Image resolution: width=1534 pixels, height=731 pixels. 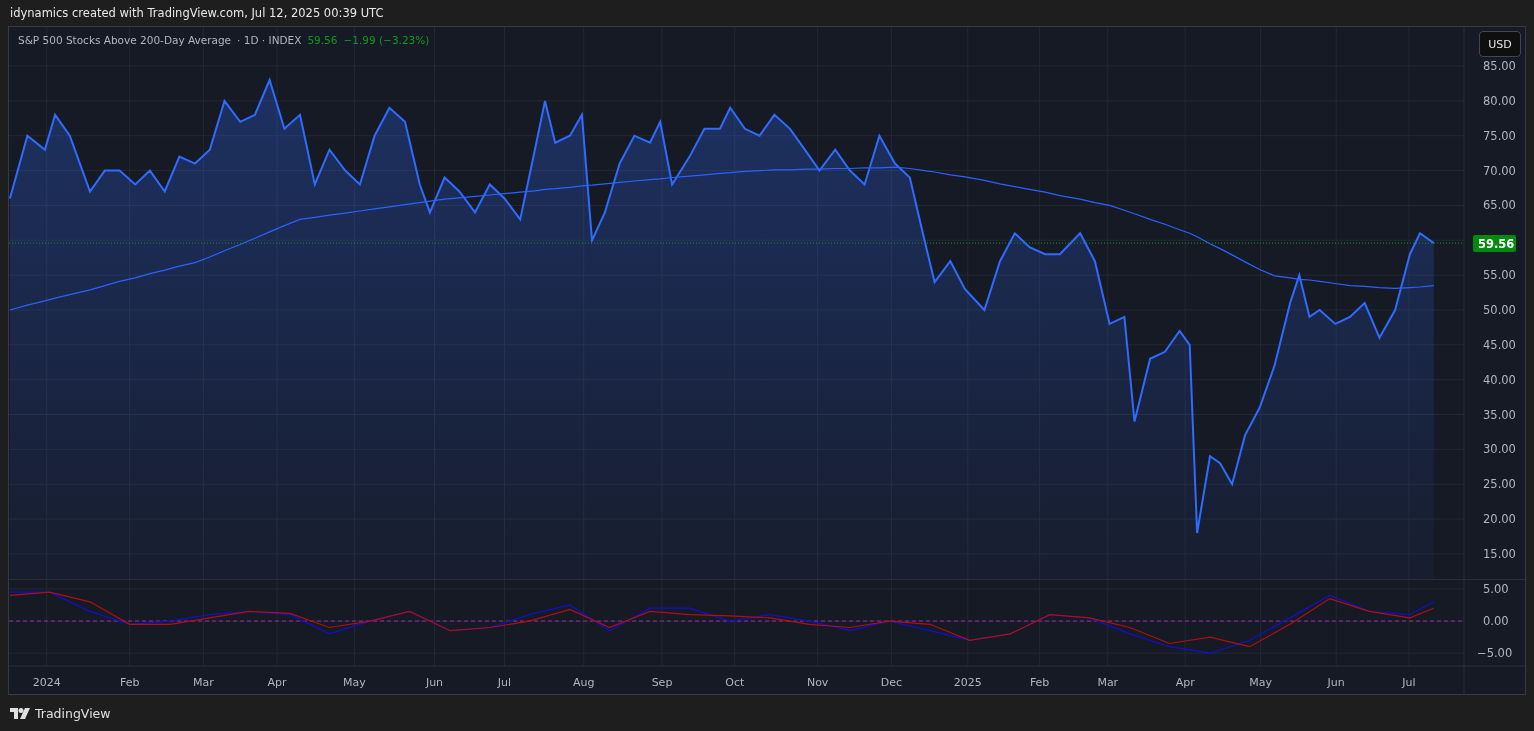 What do you see at coordinates (583, 682) in the screenshot?
I see `axis-label: Aug` at bounding box center [583, 682].